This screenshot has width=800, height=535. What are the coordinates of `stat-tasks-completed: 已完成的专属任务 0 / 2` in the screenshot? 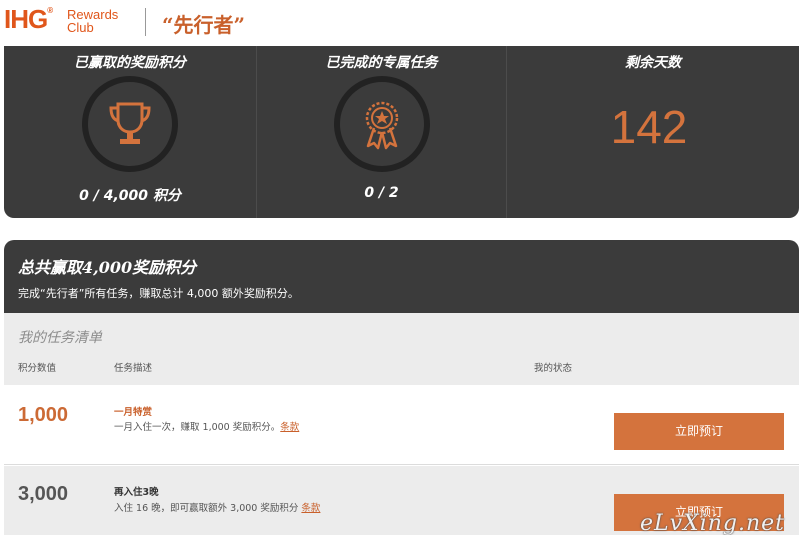 It's located at (381, 132).